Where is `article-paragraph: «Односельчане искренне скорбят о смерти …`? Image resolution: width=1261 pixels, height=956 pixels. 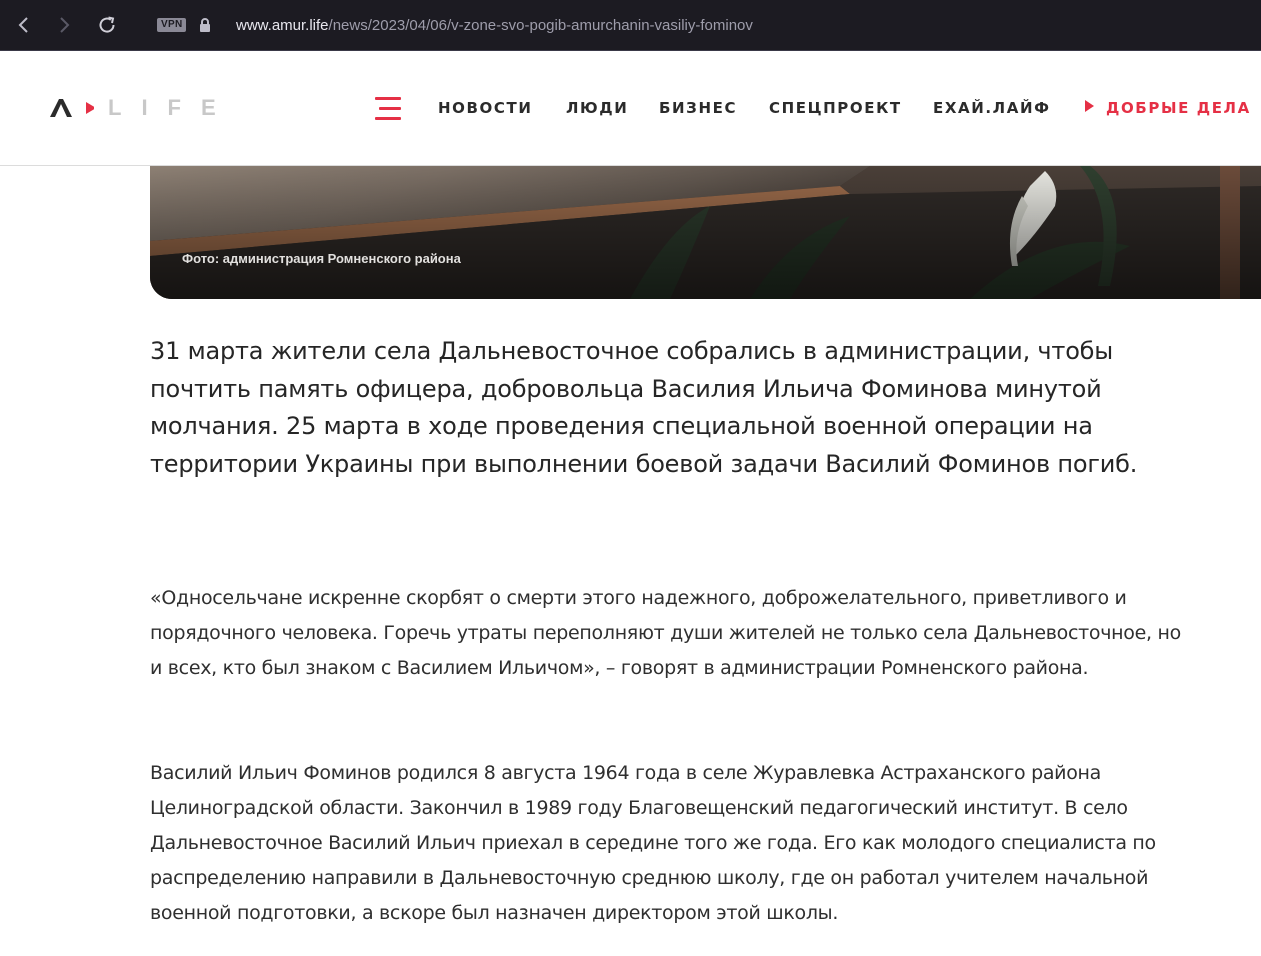
article-paragraph: «Односельчане искренне скорбят о смерти … is located at coordinates (665, 633).